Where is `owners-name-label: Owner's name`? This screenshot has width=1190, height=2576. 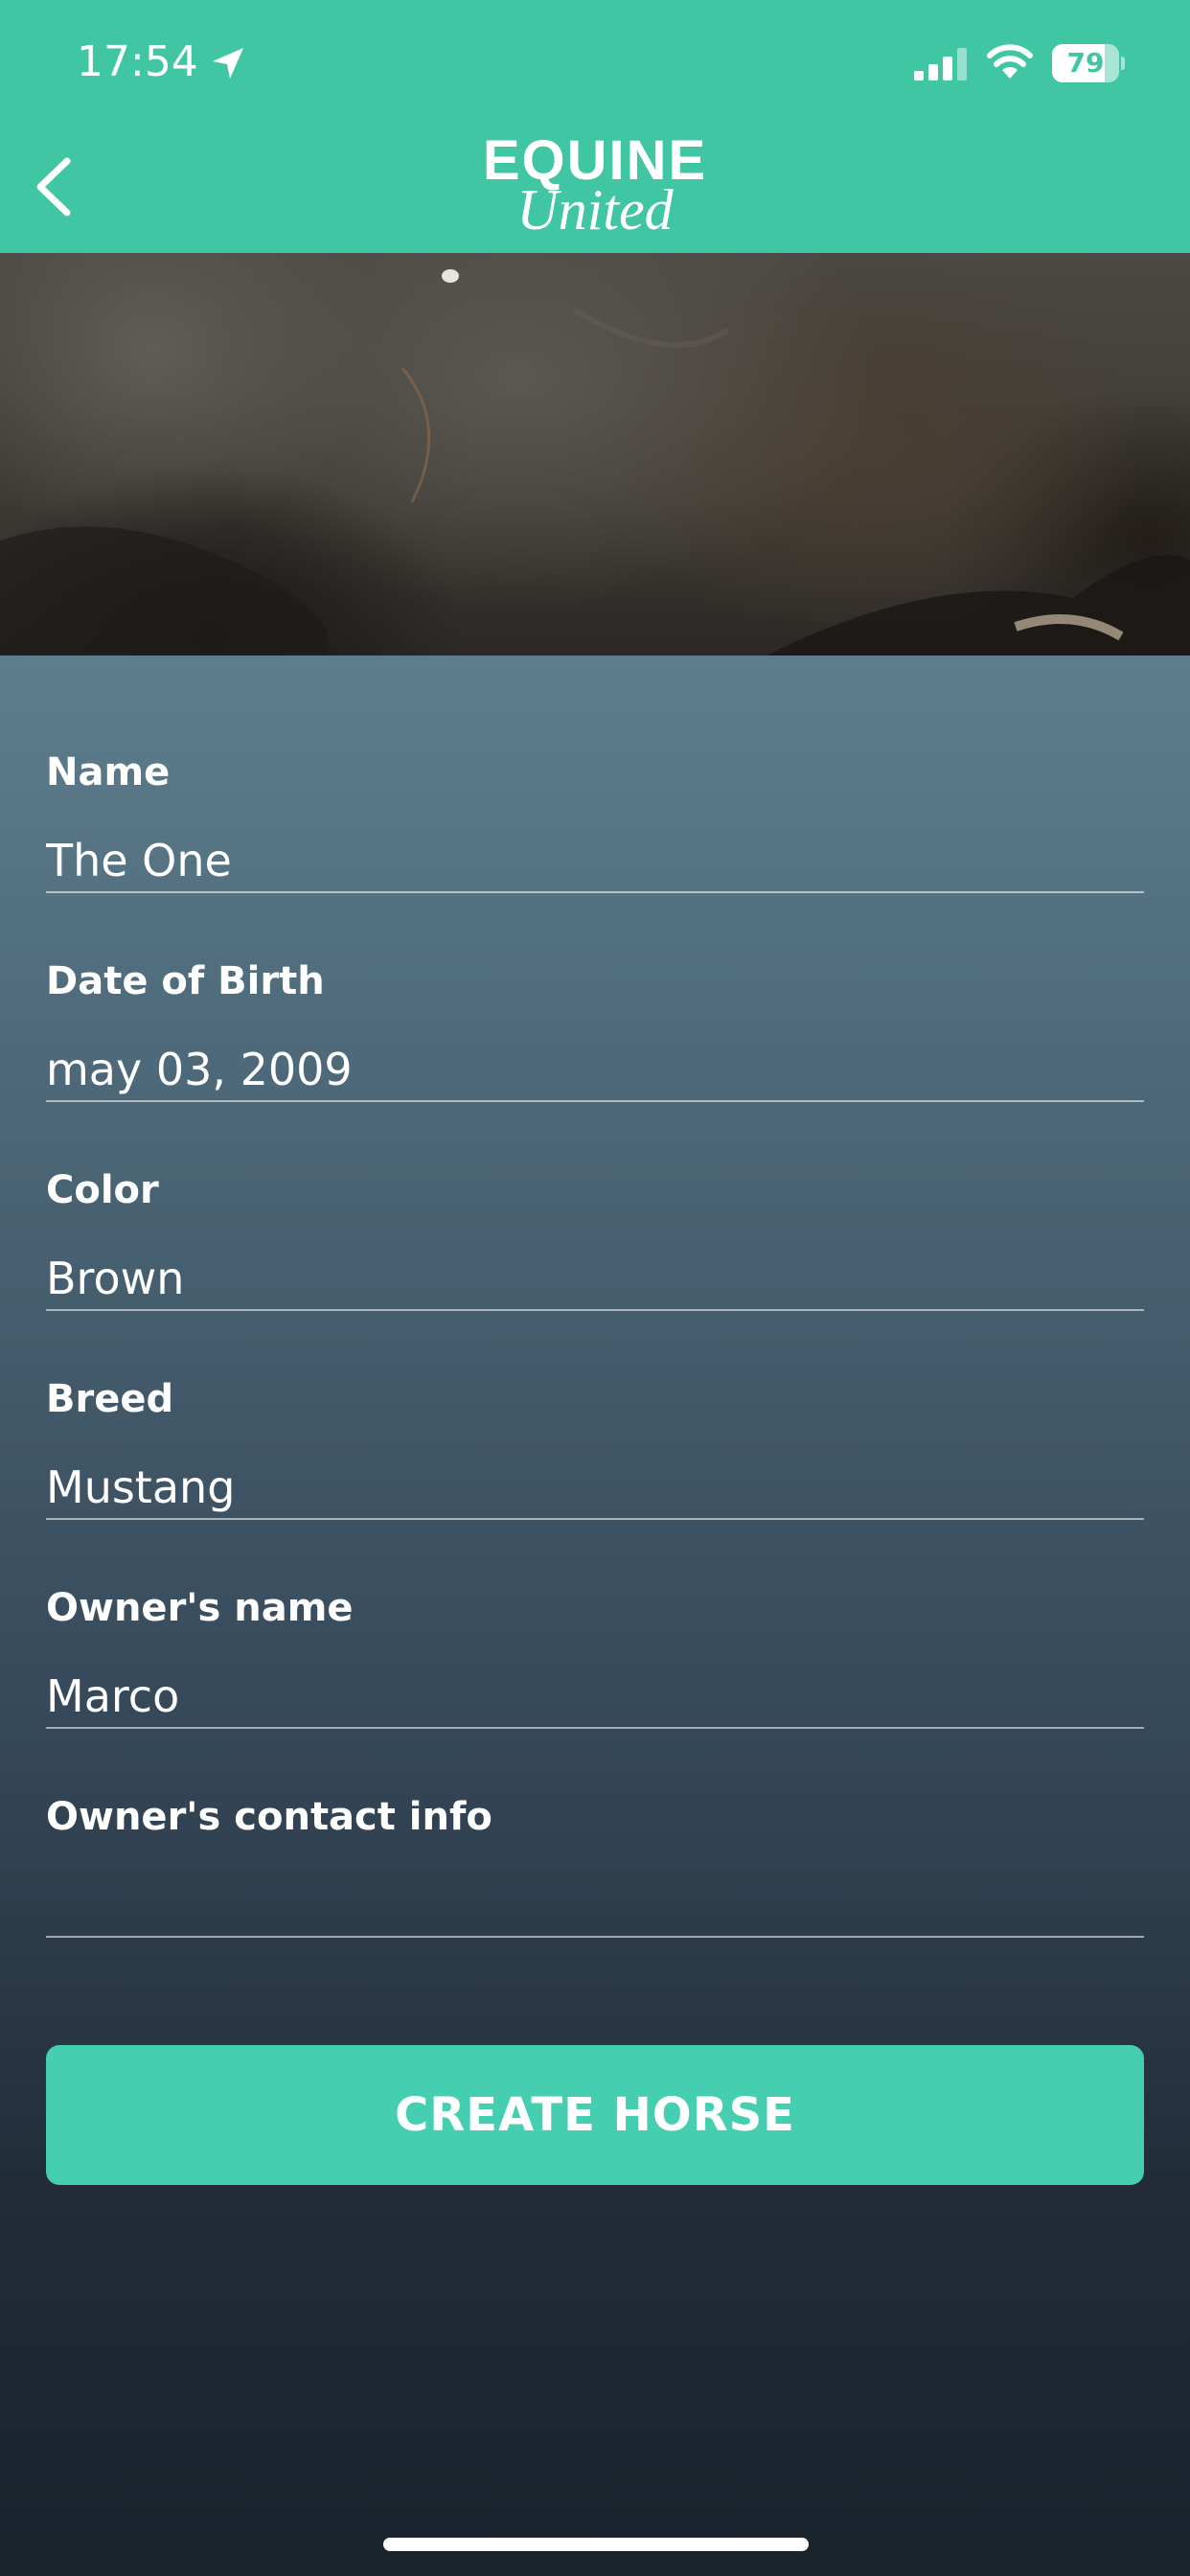 owners-name-label: Owner's name is located at coordinates (200, 1608).